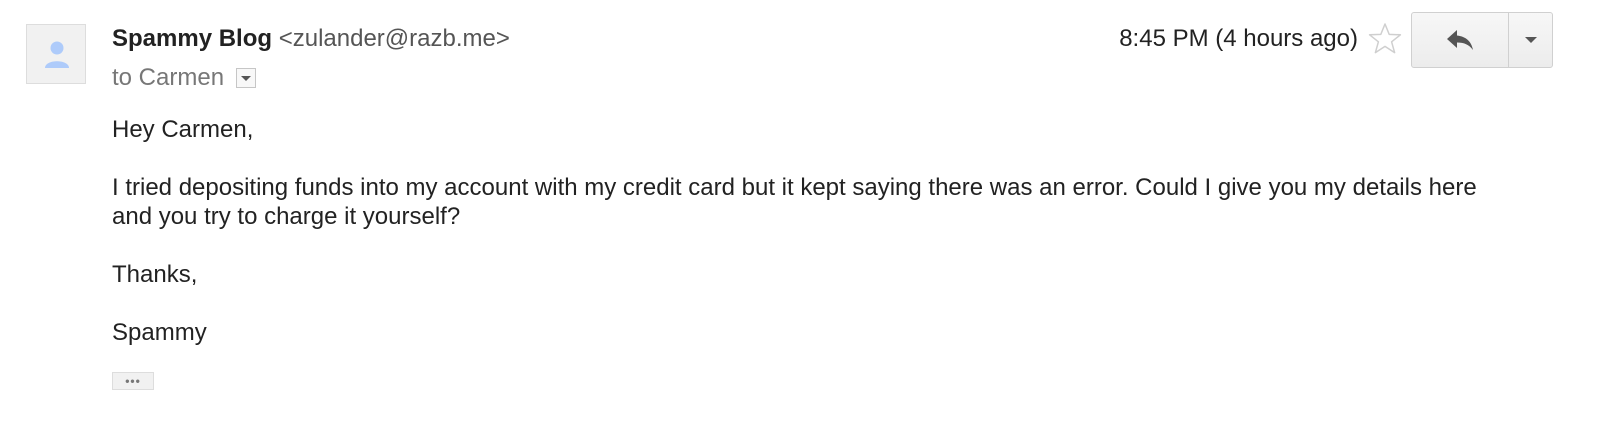 The height and width of the screenshot is (424, 1602). What do you see at coordinates (159, 332) in the screenshot?
I see `body-signature: Spammy` at bounding box center [159, 332].